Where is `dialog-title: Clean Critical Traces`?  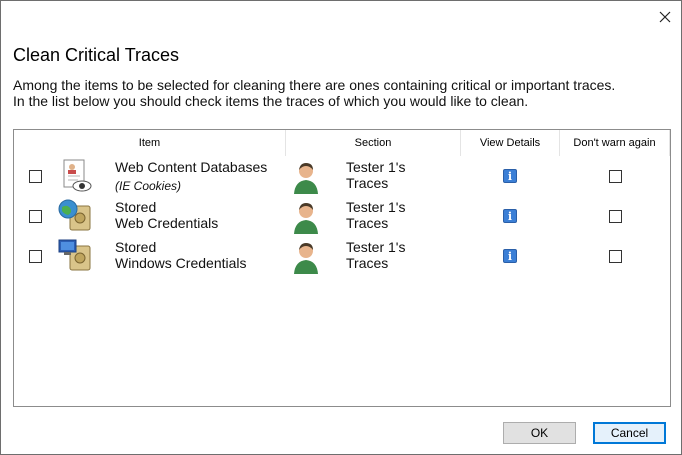 dialog-title: Clean Critical Traces is located at coordinates (96, 55).